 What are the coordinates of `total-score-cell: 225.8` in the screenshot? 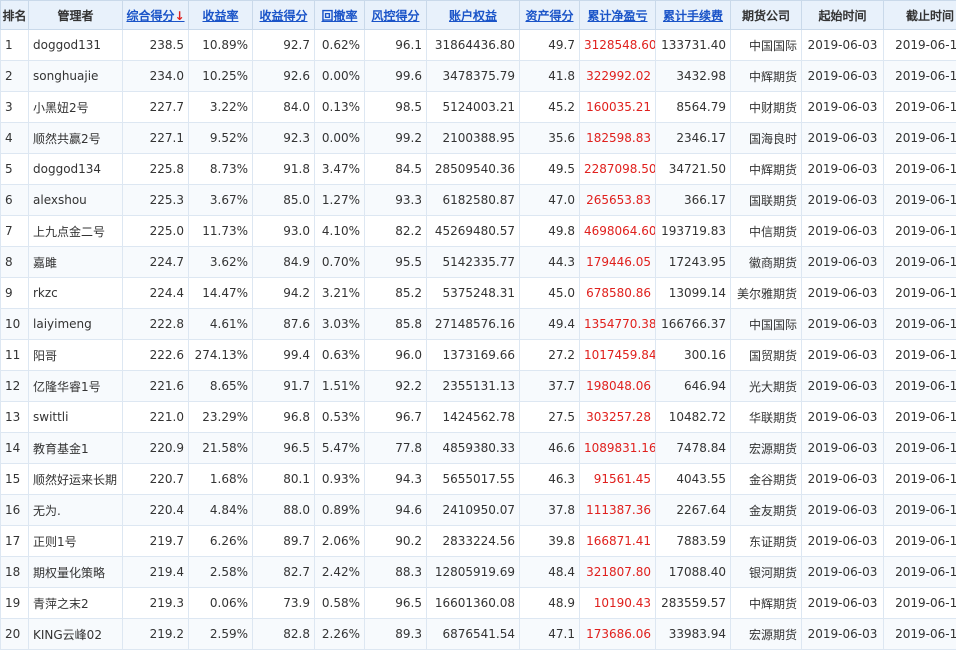 It's located at (156, 169).